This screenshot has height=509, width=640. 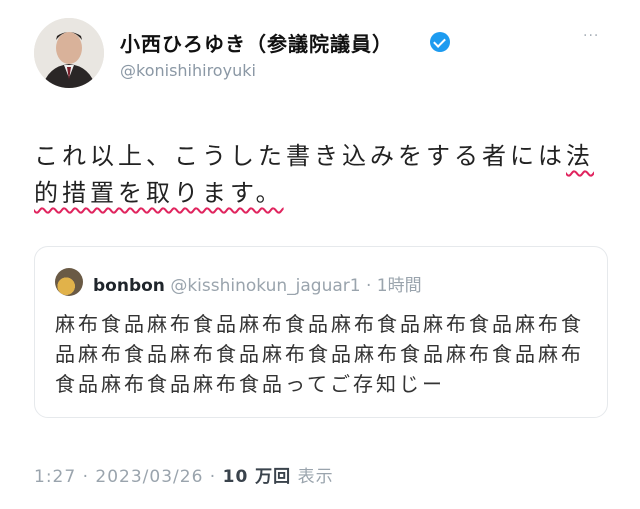 I want to click on author-avatar, so click(x=69, y=53).